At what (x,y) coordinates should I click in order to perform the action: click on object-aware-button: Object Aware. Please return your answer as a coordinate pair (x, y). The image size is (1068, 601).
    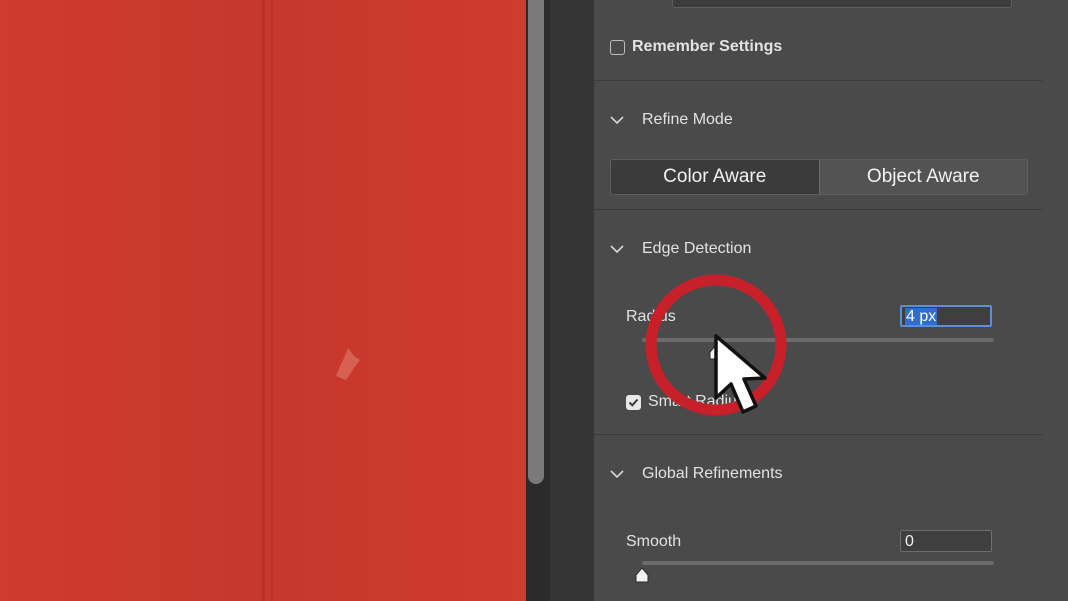
    Looking at the image, I should click on (923, 177).